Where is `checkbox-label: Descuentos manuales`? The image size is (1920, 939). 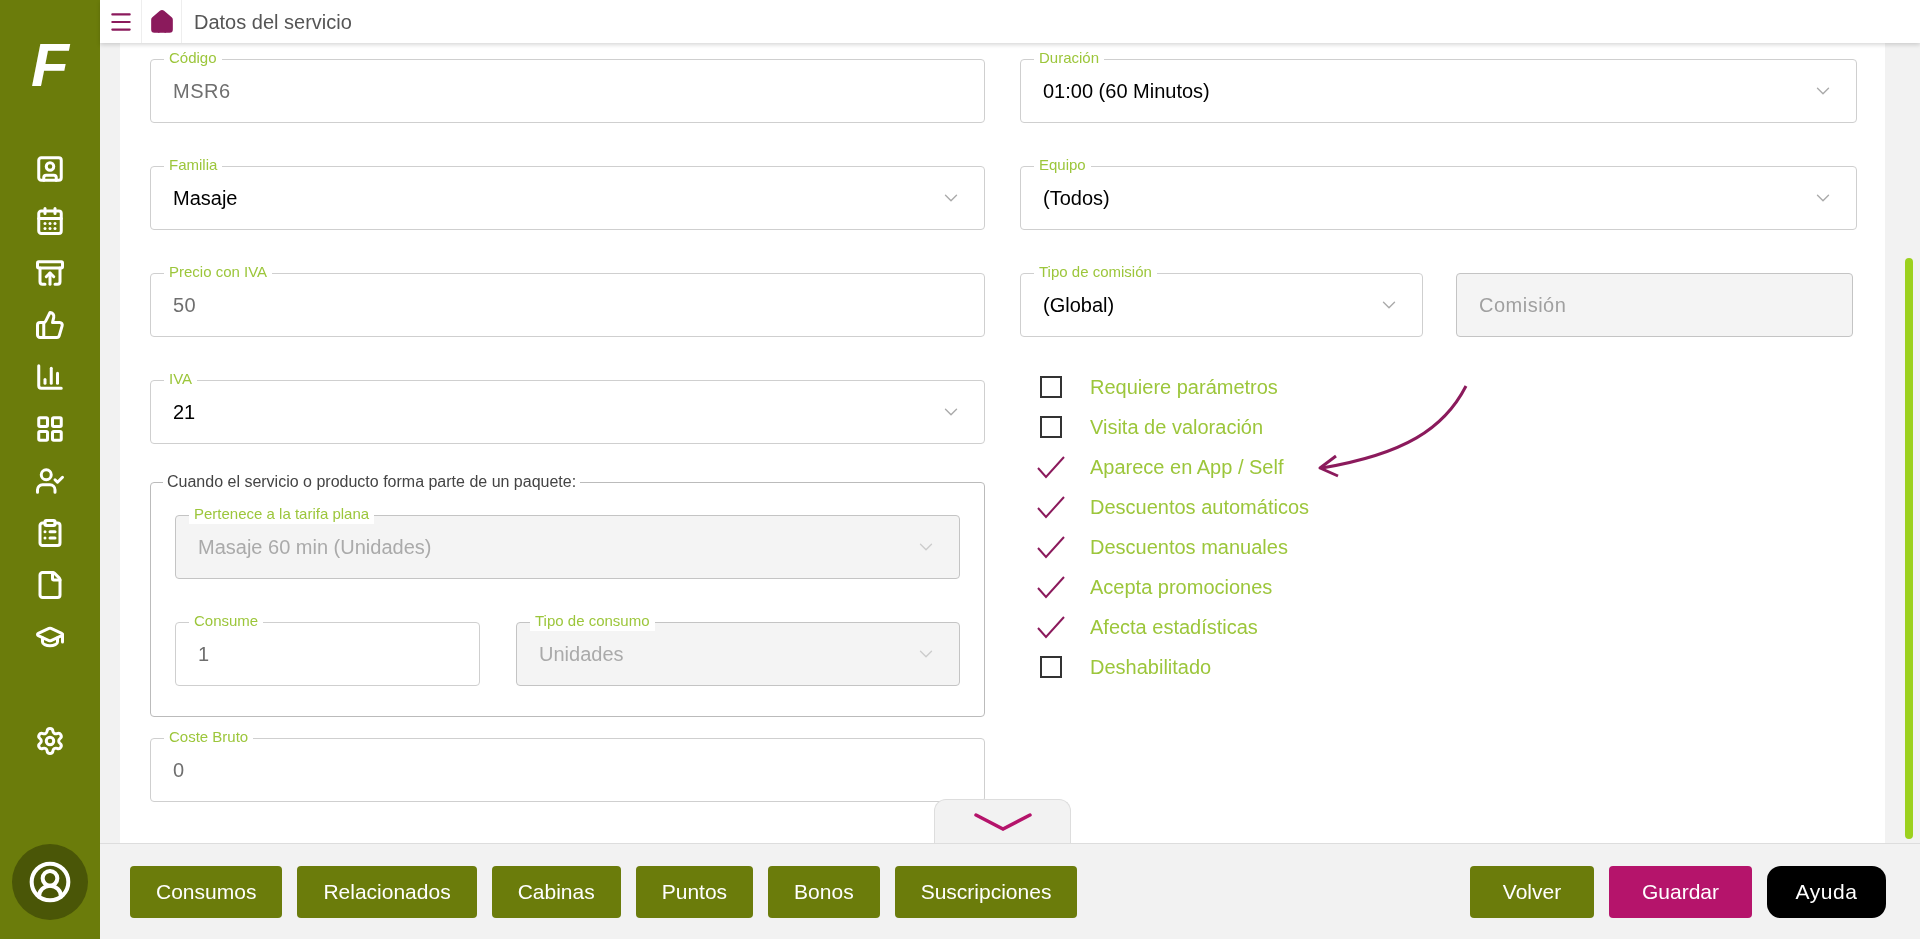 checkbox-label: Descuentos manuales is located at coordinates (1189, 547).